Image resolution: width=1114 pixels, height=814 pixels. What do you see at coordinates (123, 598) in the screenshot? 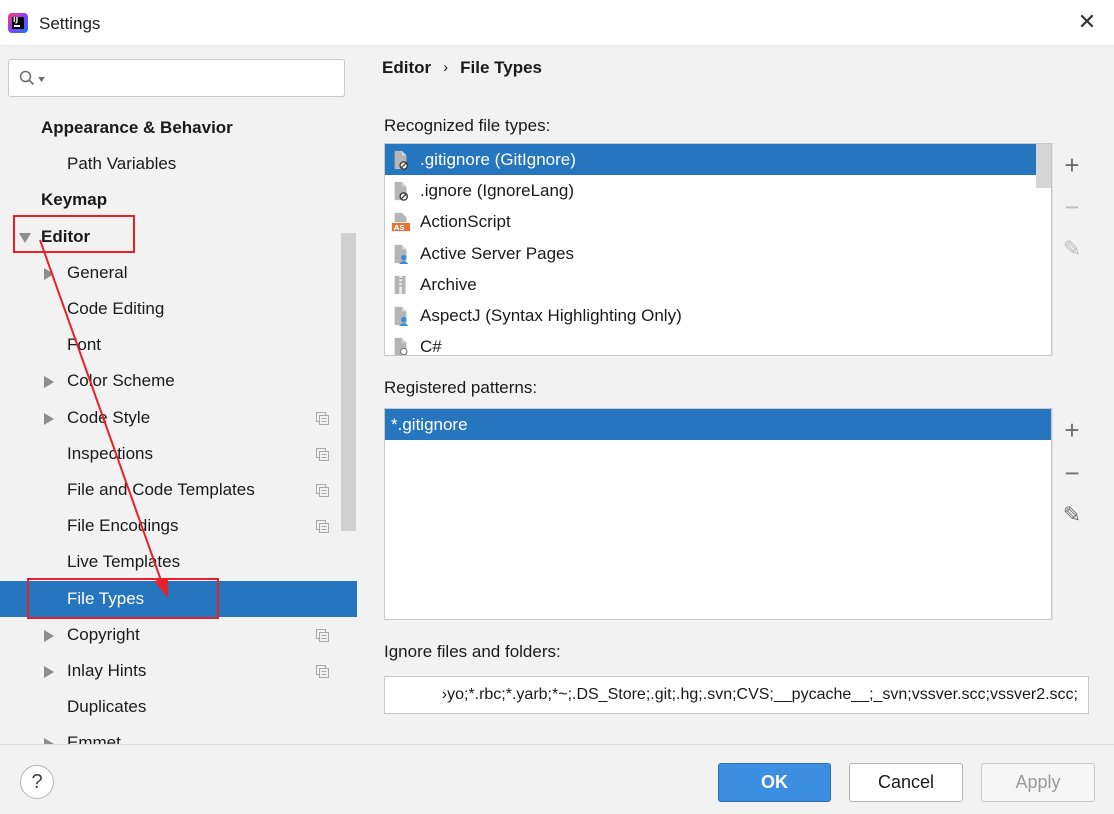
I see `annotation-box-file-types` at bounding box center [123, 598].